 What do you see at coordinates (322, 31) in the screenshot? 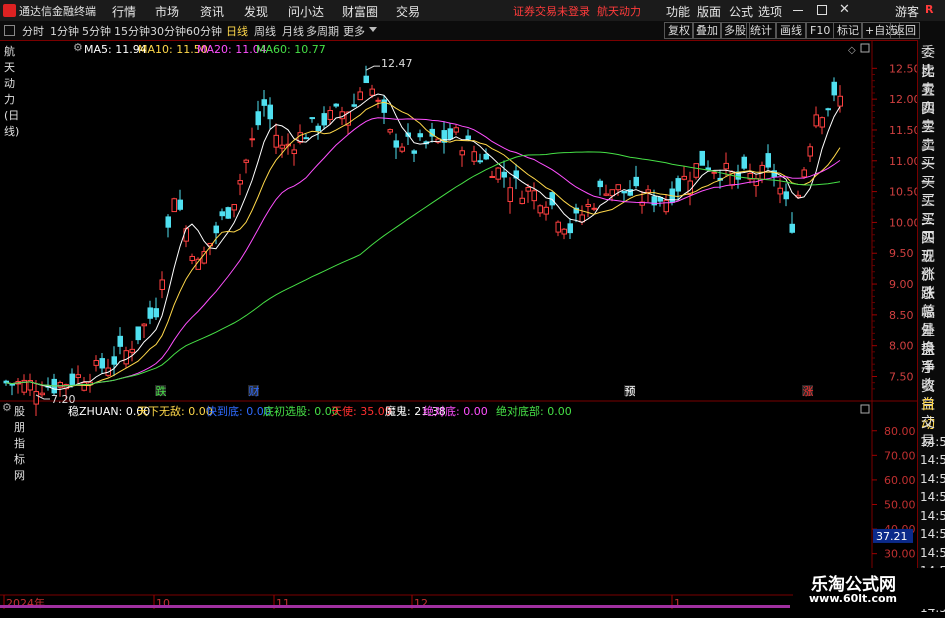
I see `period-tab-9: 多周期` at bounding box center [322, 31].